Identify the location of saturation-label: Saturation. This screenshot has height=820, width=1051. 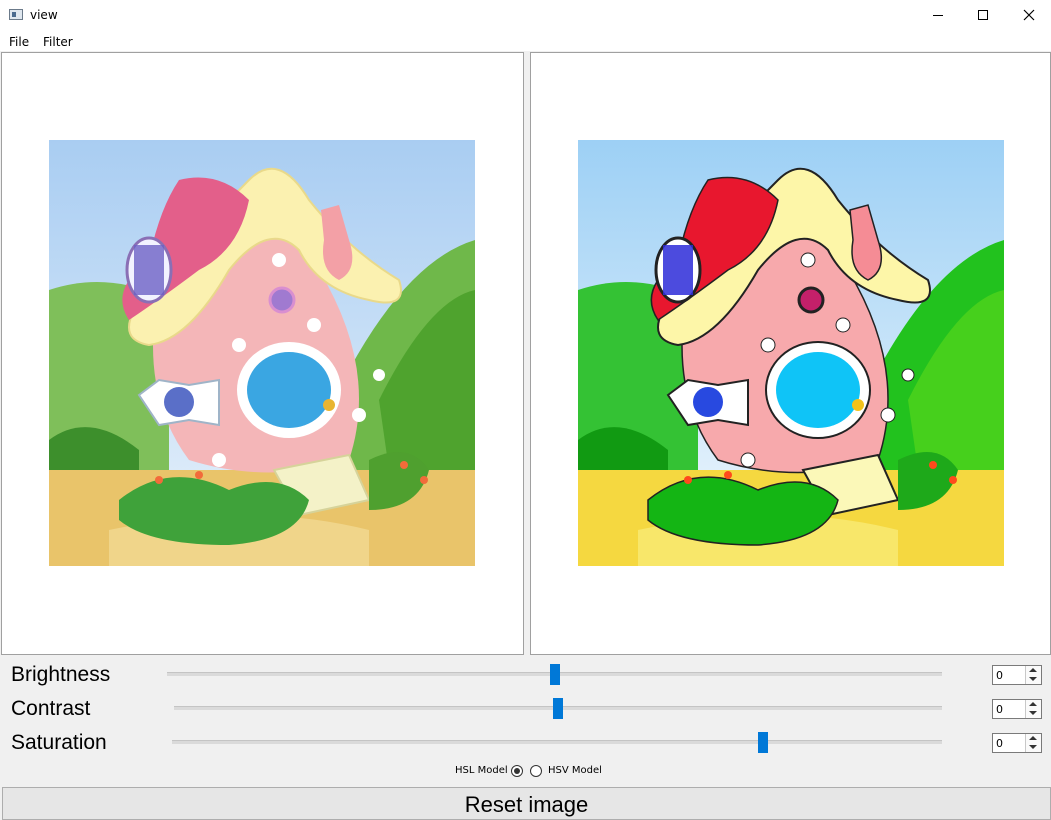
(59, 742).